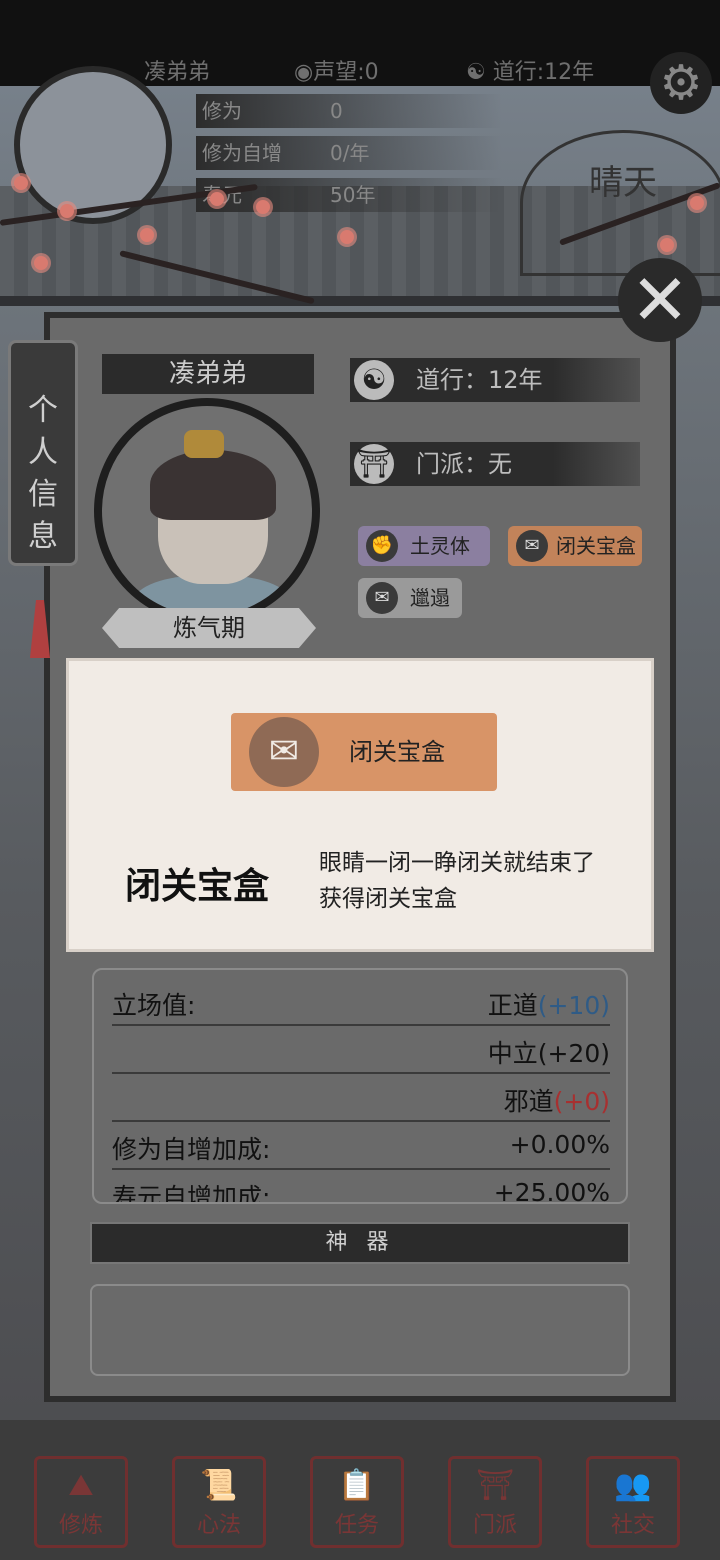 Image resolution: width=720 pixels, height=1560 pixels. Describe the element at coordinates (660, 300) in the screenshot. I see `close-icon: ✕` at that location.